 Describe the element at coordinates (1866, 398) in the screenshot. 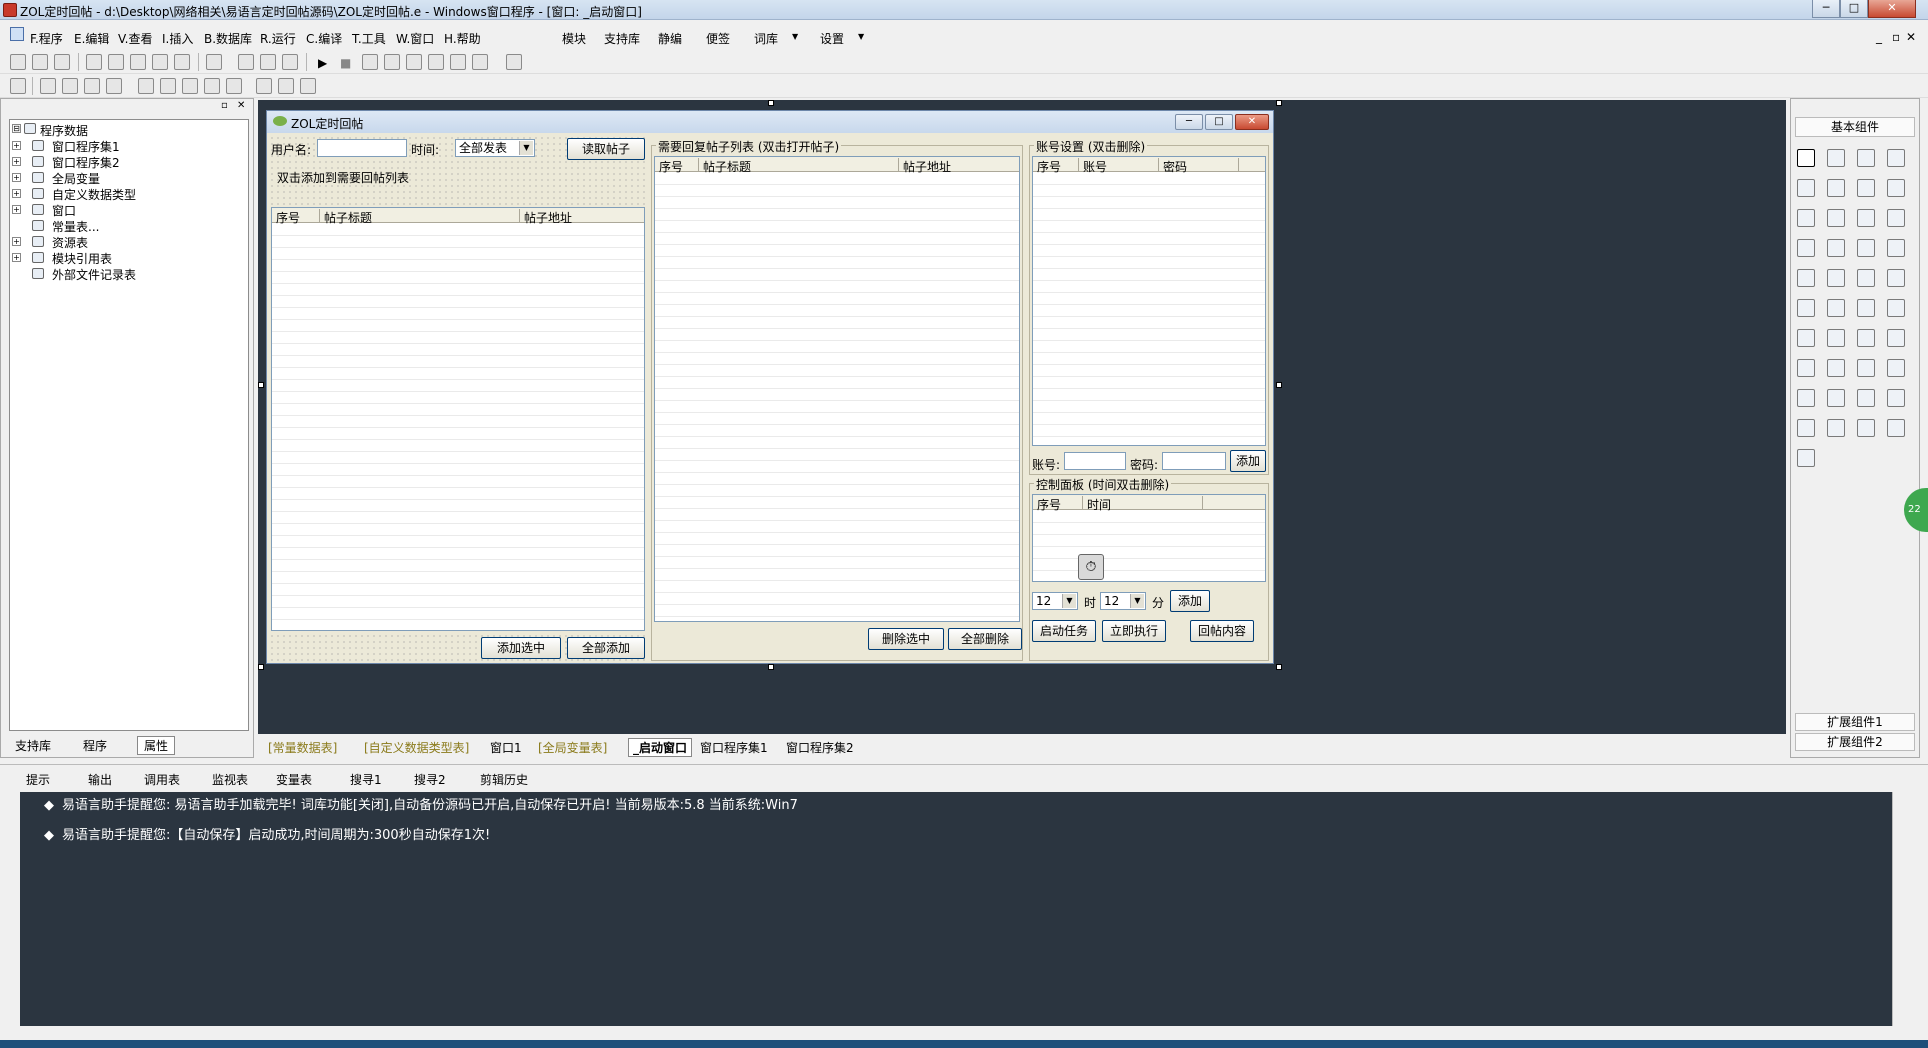

I see `dialog-component-icon` at that location.